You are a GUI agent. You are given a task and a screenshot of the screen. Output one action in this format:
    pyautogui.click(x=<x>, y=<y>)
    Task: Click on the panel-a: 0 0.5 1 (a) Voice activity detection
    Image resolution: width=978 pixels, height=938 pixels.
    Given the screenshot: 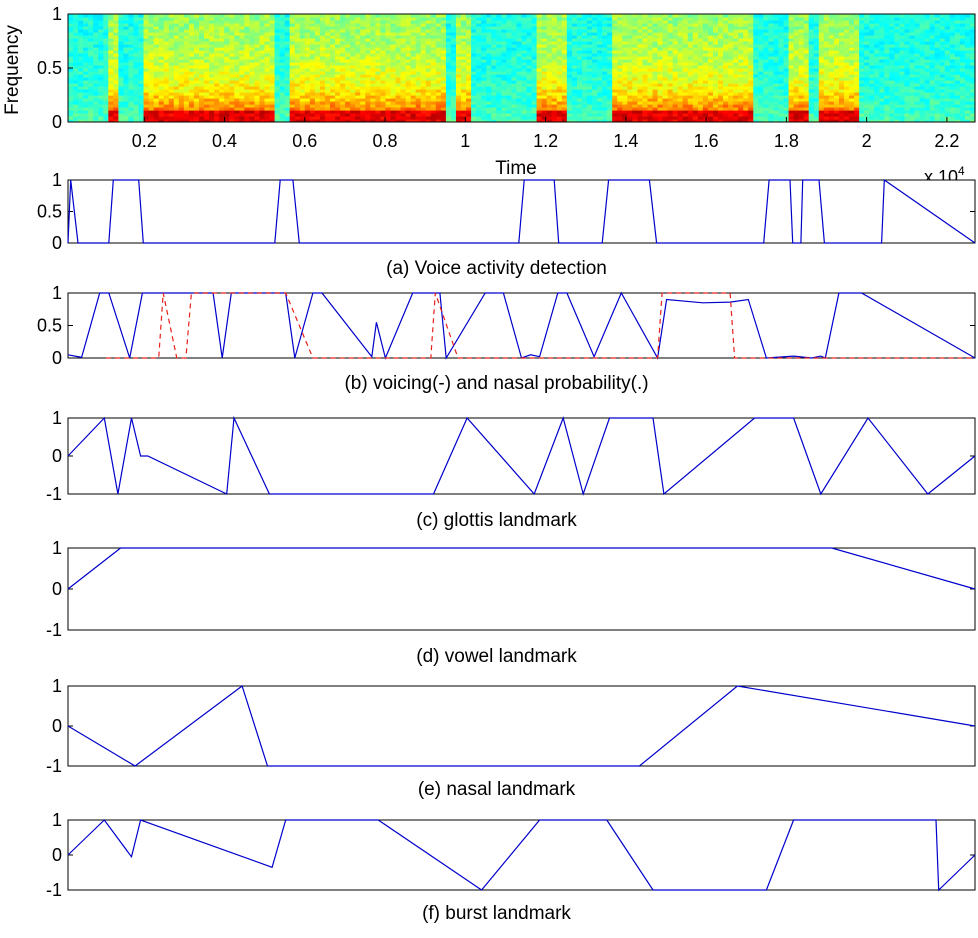 What is the action you would take?
    pyautogui.click(x=506, y=224)
    